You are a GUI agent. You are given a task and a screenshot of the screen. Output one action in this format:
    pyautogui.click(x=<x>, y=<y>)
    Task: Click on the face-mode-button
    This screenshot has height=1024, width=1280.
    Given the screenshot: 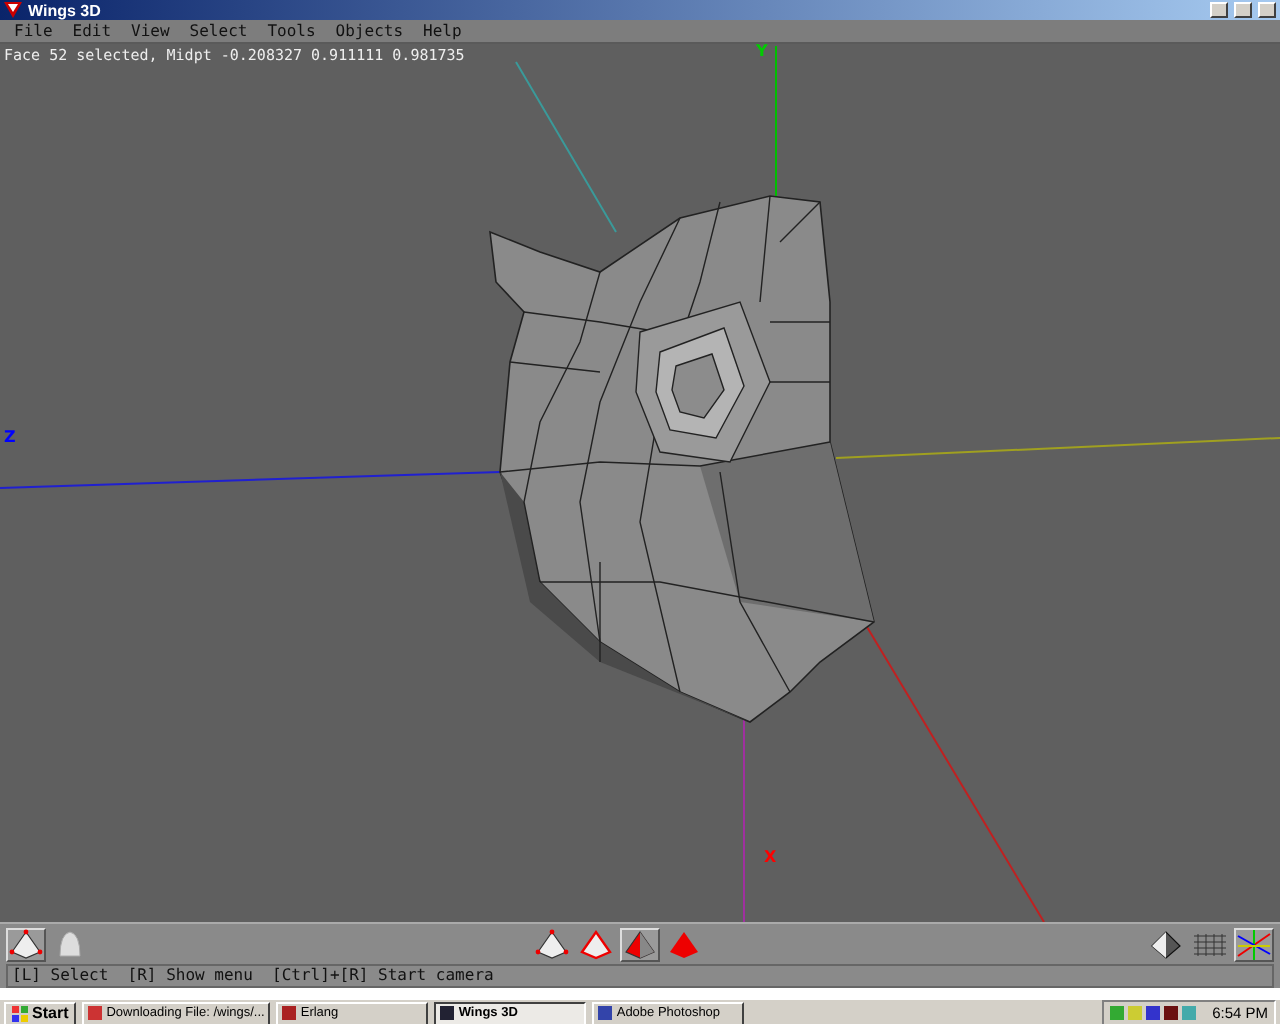 What is the action you would take?
    pyautogui.click(x=640, y=944)
    